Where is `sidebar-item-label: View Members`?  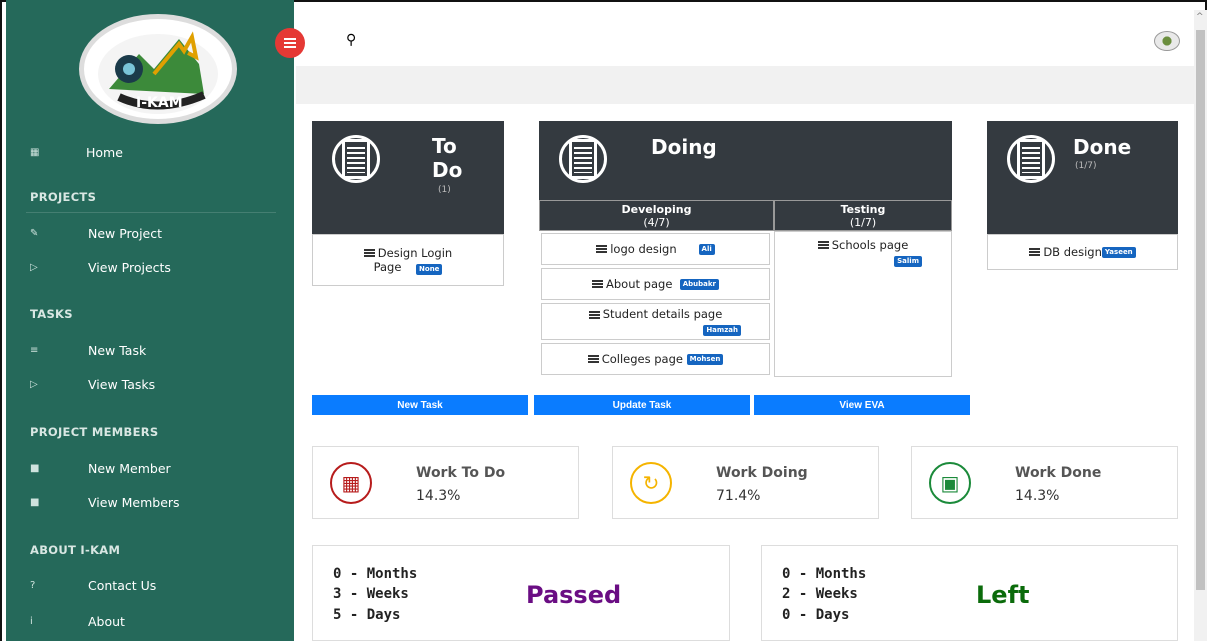 sidebar-item-label: View Members is located at coordinates (134, 502).